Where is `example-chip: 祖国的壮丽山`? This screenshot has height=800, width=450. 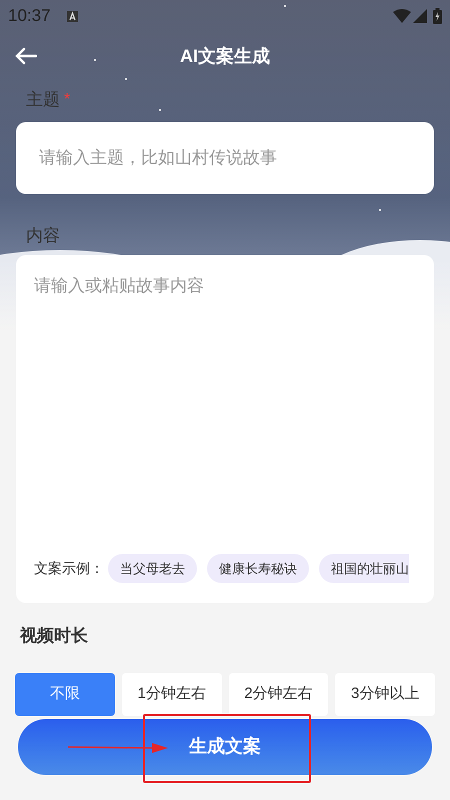 example-chip: 祖国的壮丽山 is located at coordinates (364, 568).